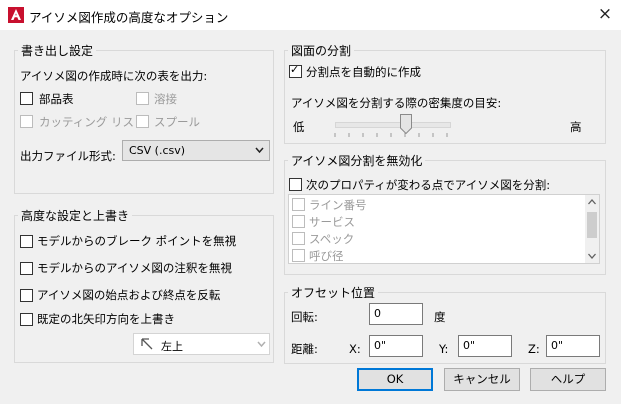  What do you see at coordinates (165, 99) in the screenshot?
I see `welds-label: 溶接` at bounding box center [165, 99].